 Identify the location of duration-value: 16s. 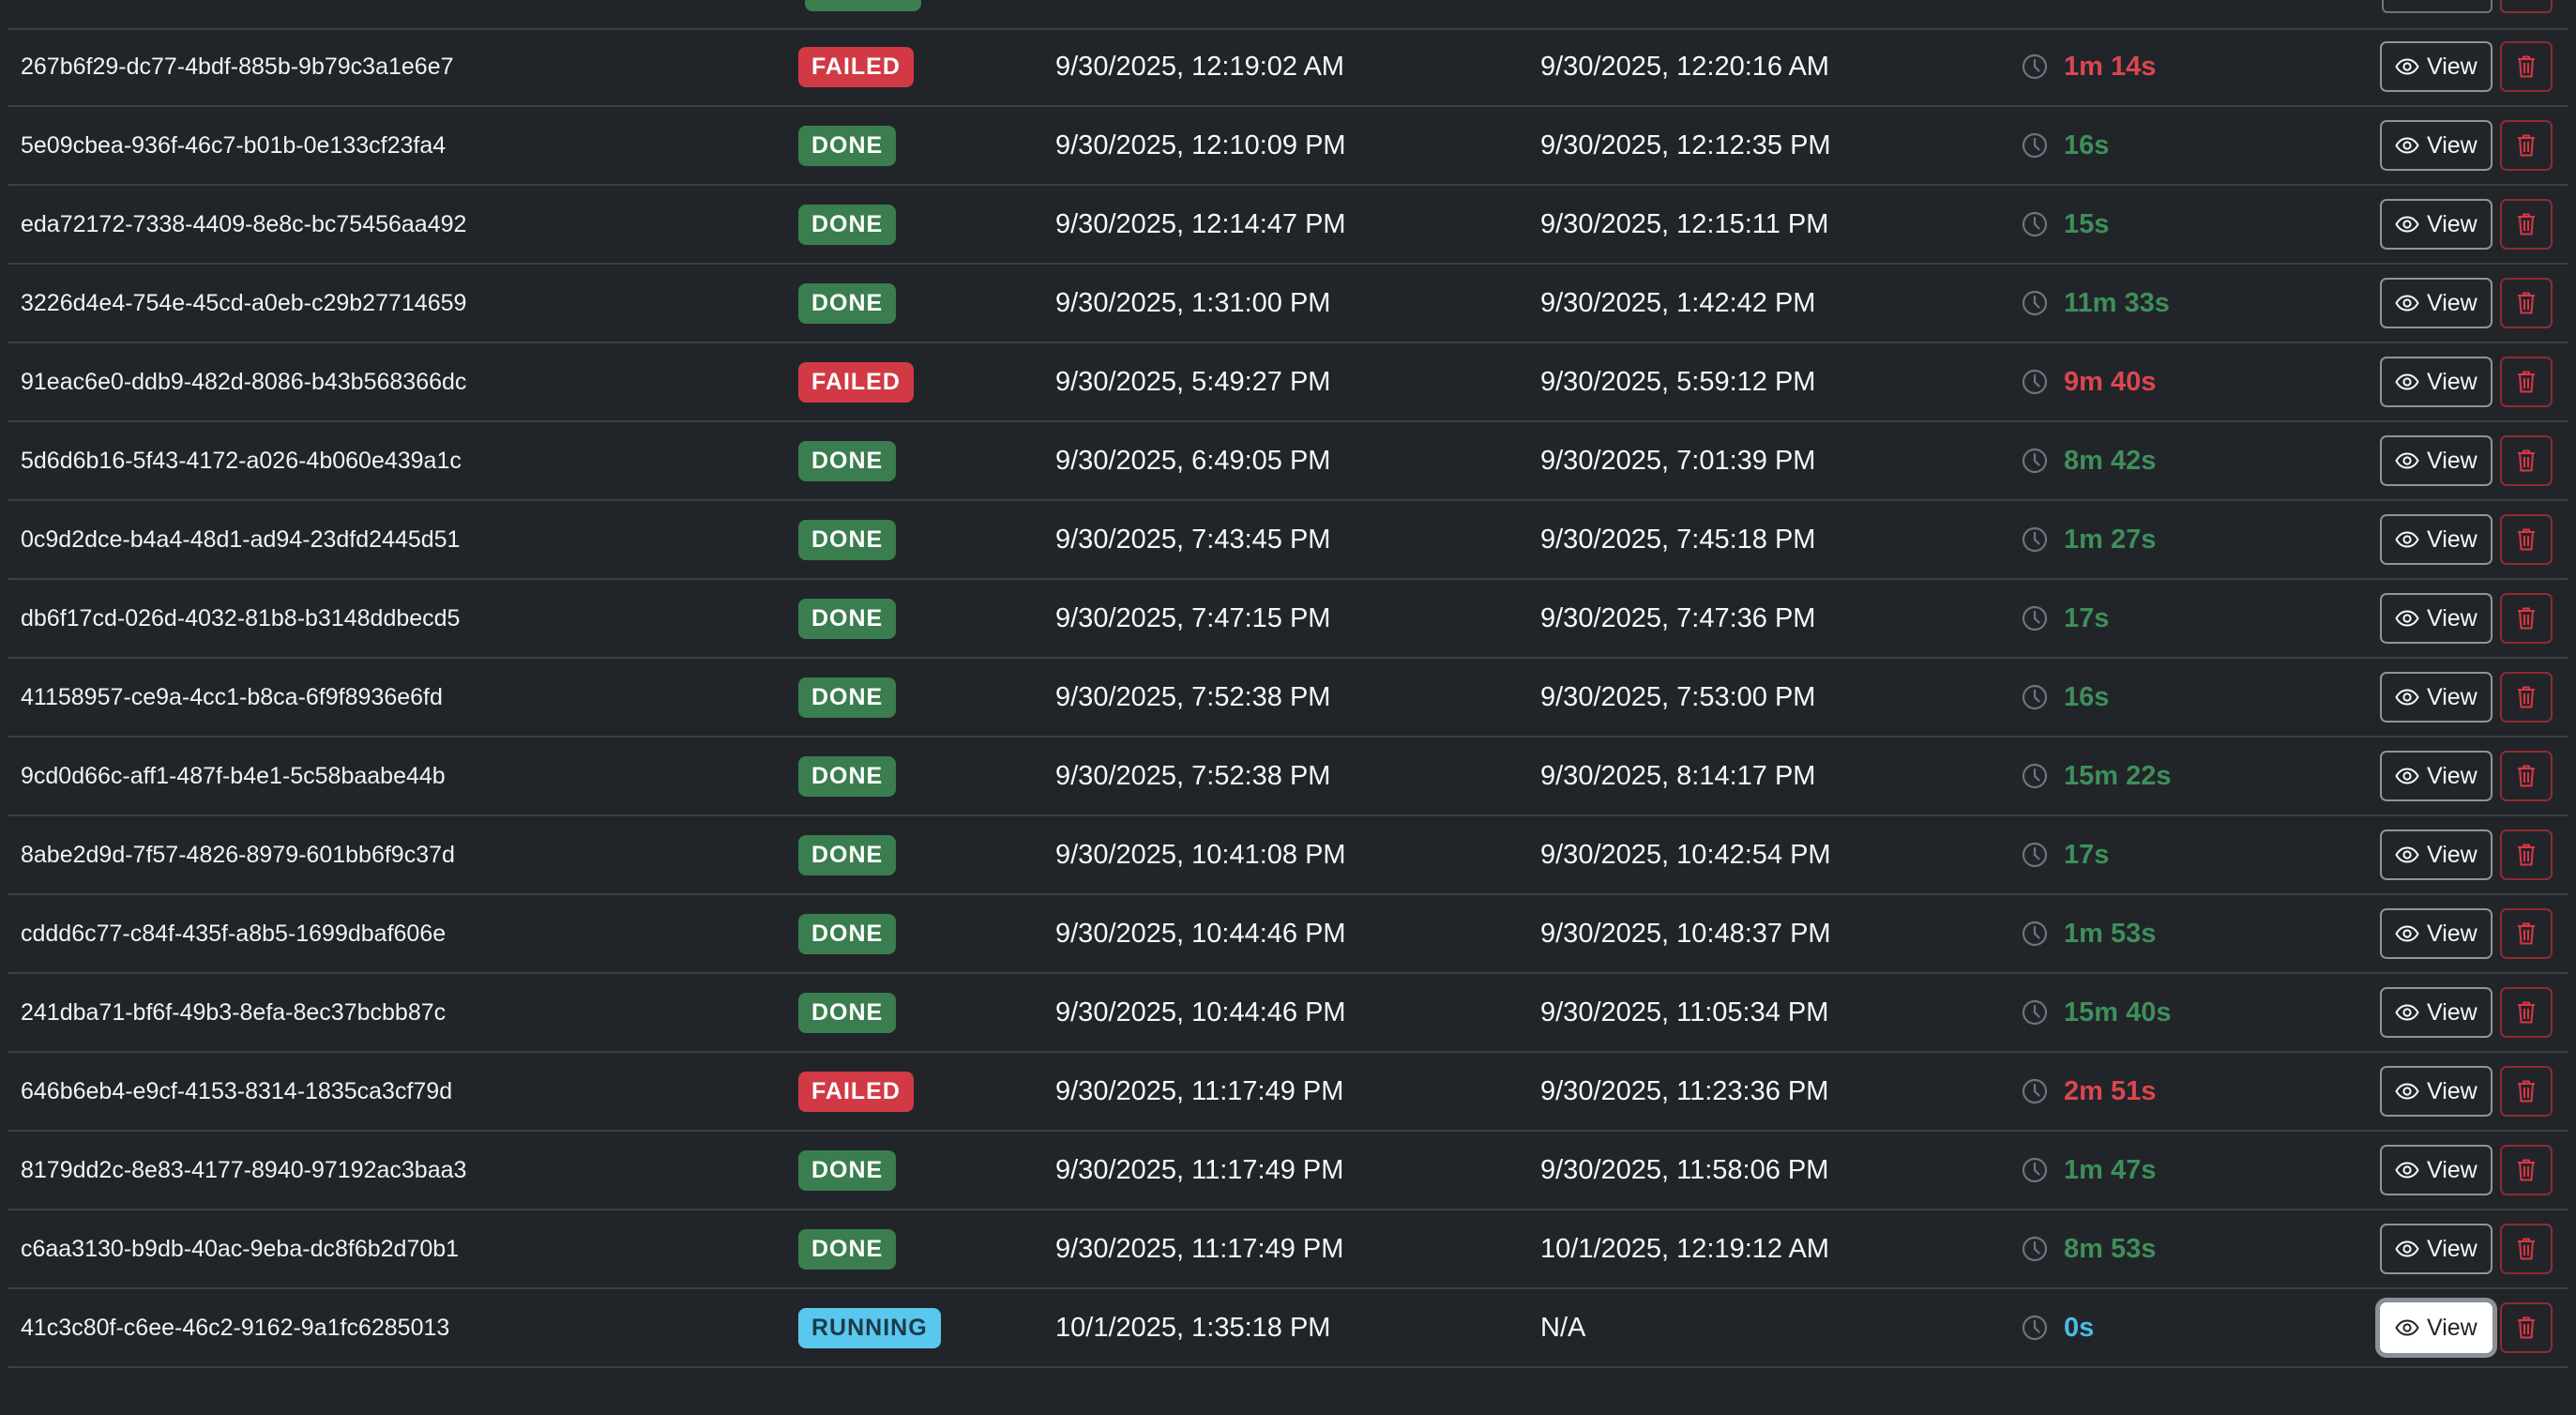
(2087, 144).